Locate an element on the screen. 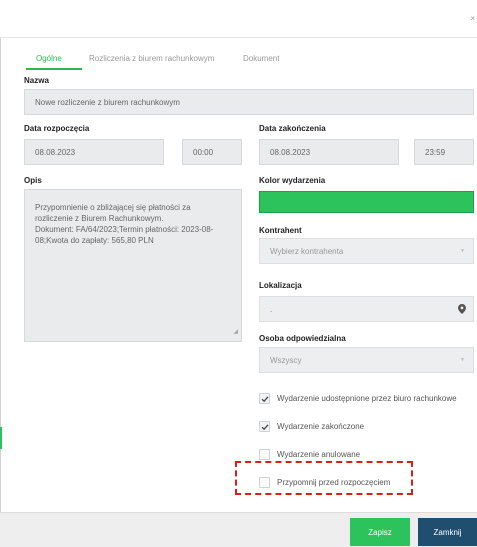  name-label: Nazwa is located at coordinates (36, 80).